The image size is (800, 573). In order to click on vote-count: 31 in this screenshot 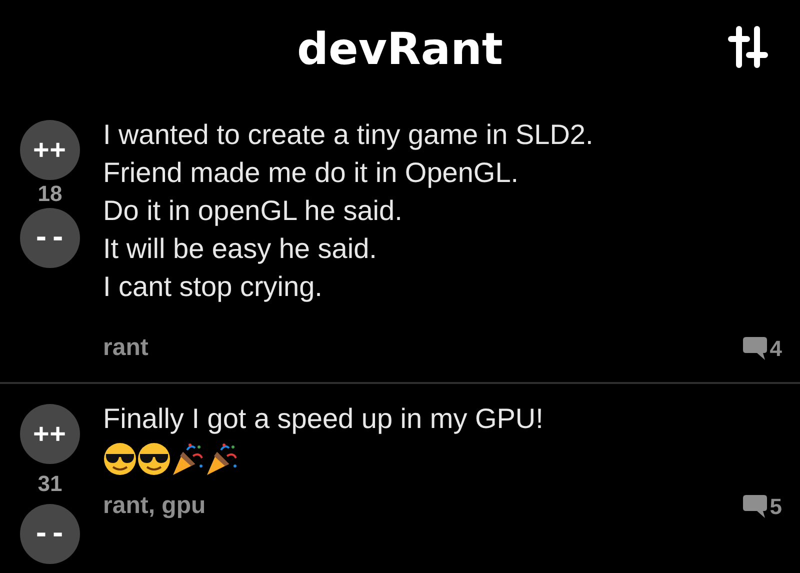, I will do `click(50, 484)`.